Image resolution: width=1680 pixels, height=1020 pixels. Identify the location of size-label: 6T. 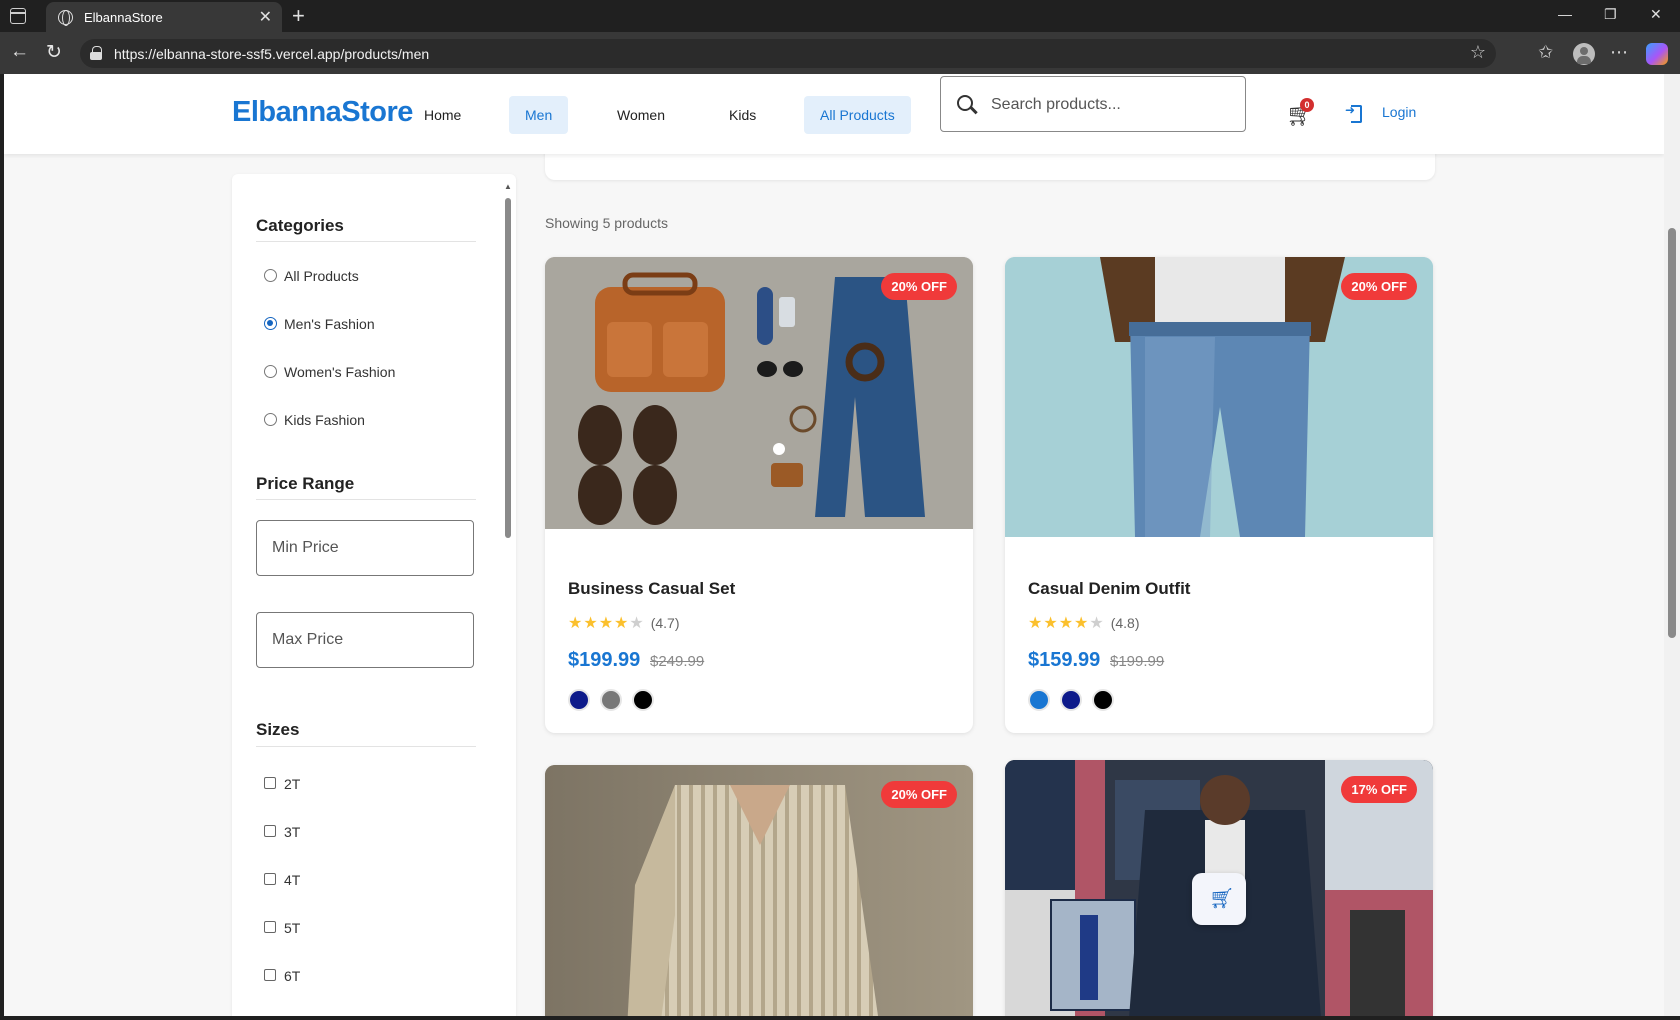
(292, 976).